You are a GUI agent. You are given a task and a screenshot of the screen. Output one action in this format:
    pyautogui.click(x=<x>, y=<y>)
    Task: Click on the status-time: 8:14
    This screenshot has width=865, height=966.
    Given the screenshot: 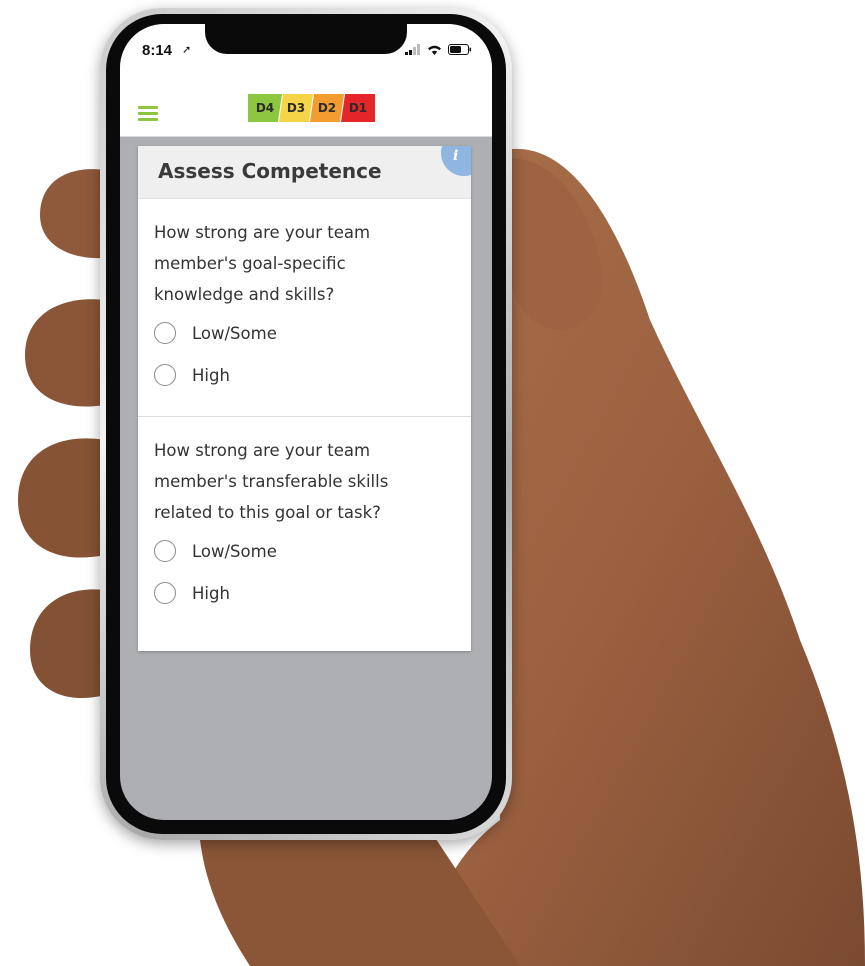 What is the action you would take?
    pyautogui.click(x=157, y=50)
    